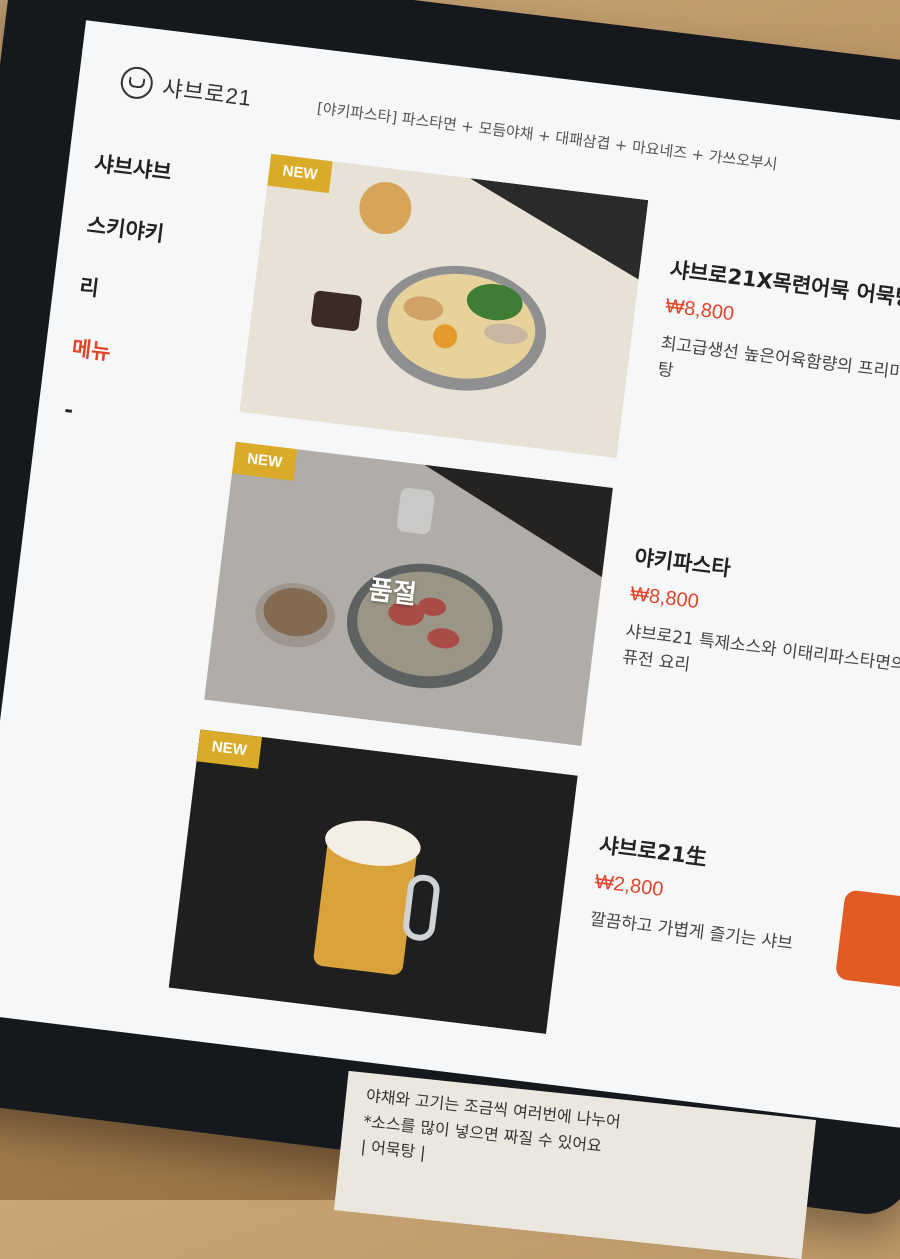 This screenshot has width=900, height=1259. I want to click on brand-logo: 샤브로21, so click(186, 89).